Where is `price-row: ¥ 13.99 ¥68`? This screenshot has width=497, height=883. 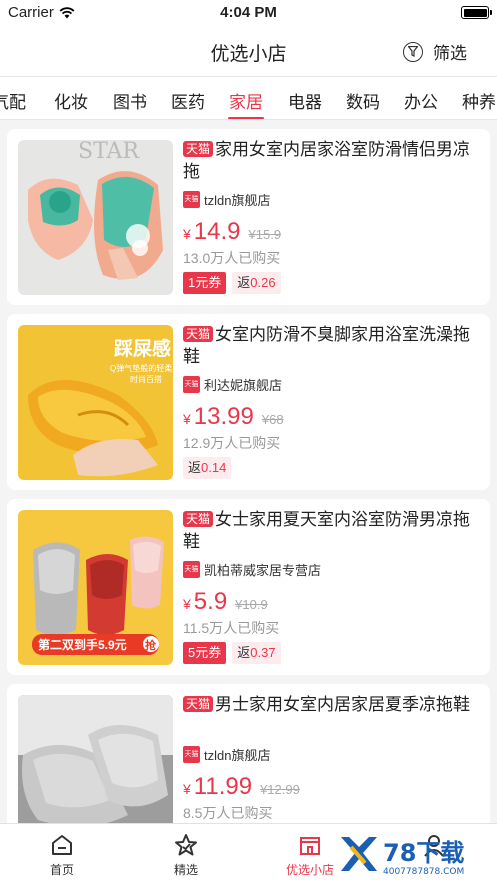
price-row: ¥ 13.99 ¥68 is located at coordinates (332, 417).